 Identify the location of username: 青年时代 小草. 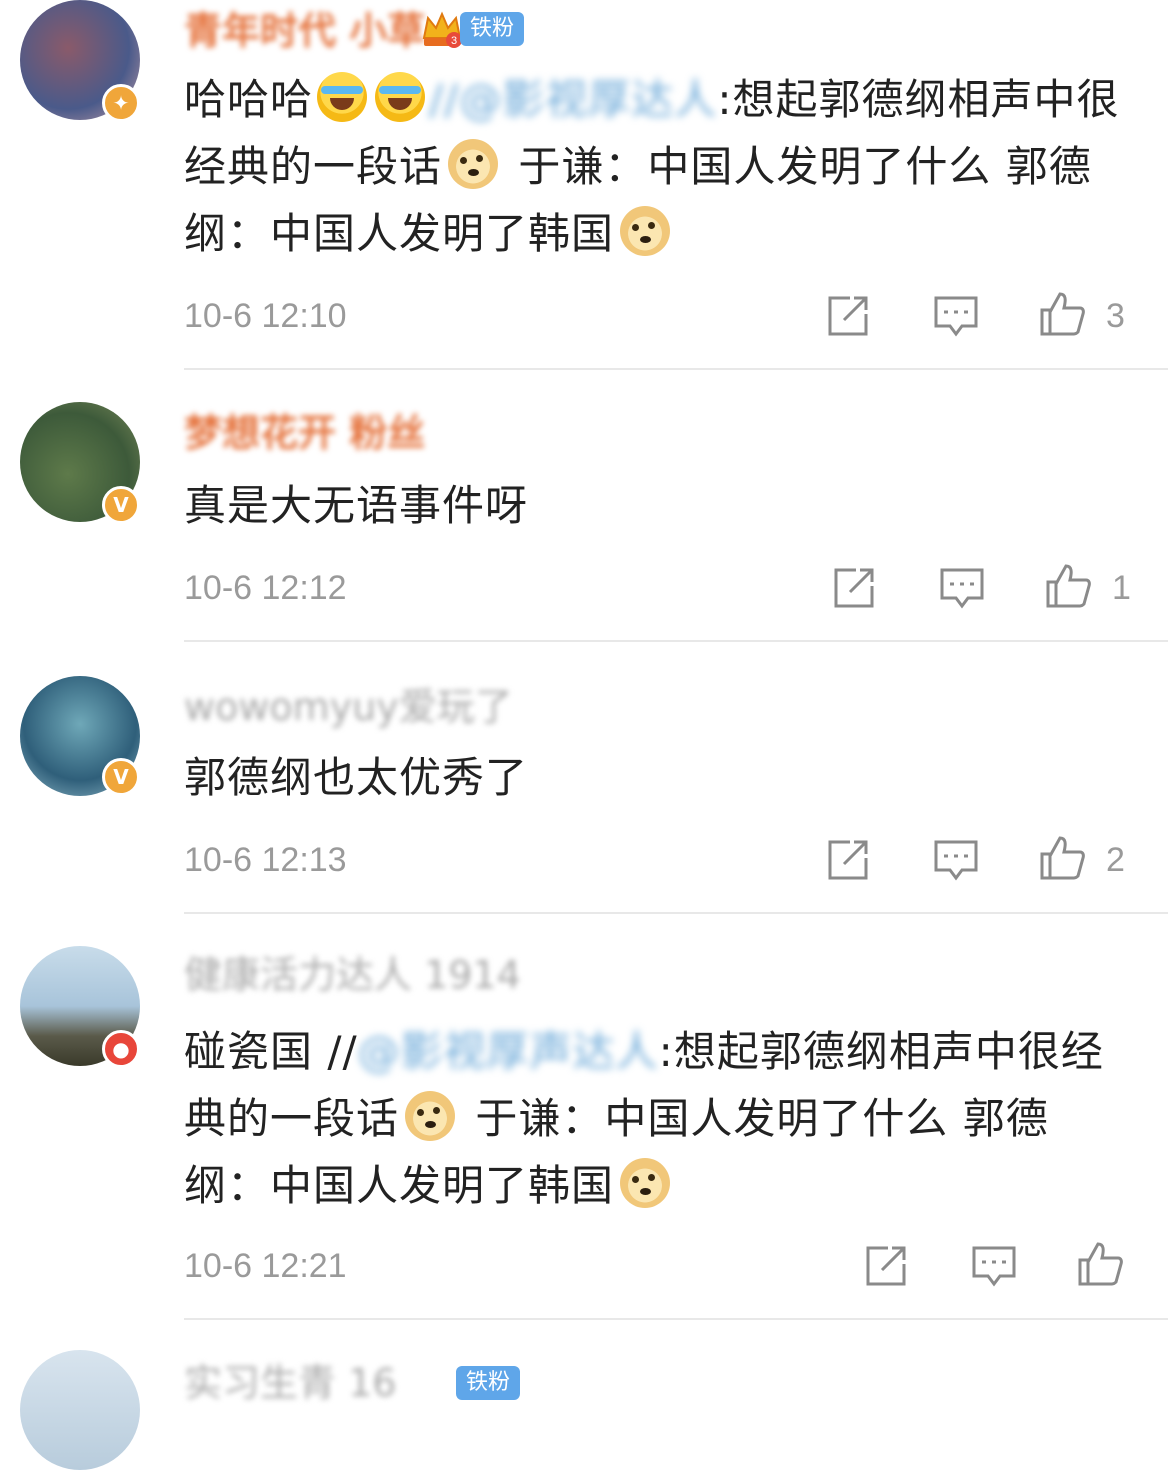
(304, 31).